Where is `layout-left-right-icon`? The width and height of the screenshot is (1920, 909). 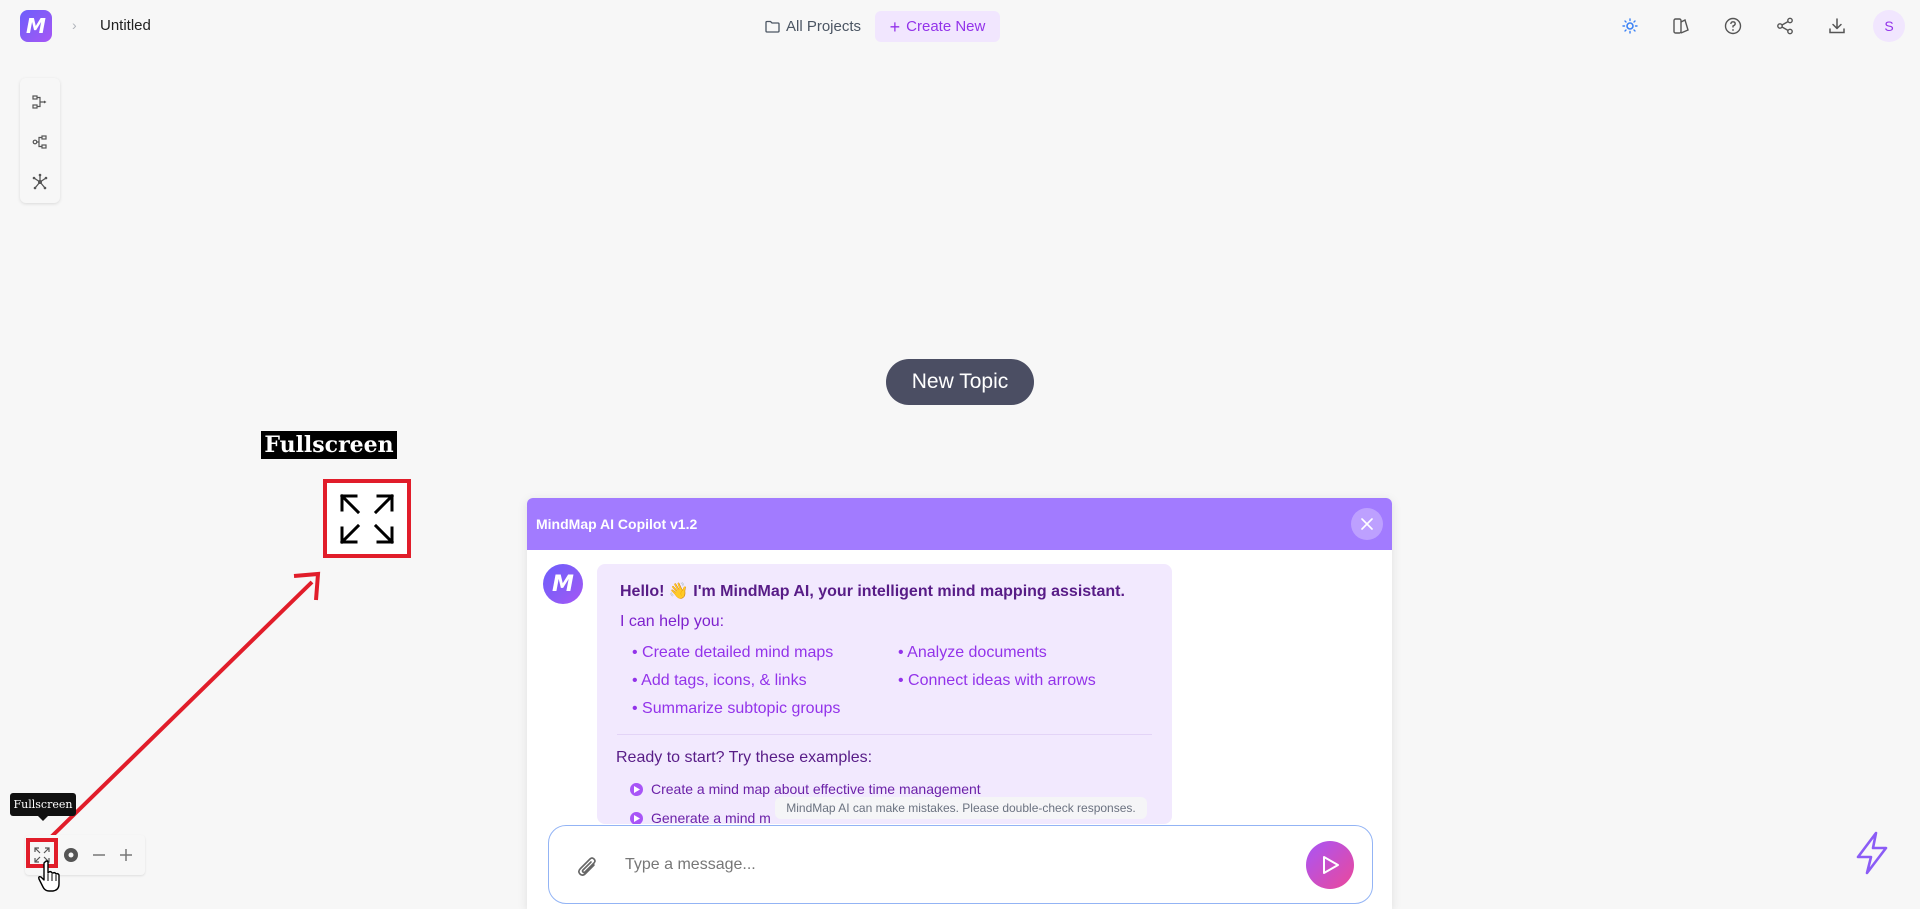
layout-left-right-icon is located at coordinates (40, 142).